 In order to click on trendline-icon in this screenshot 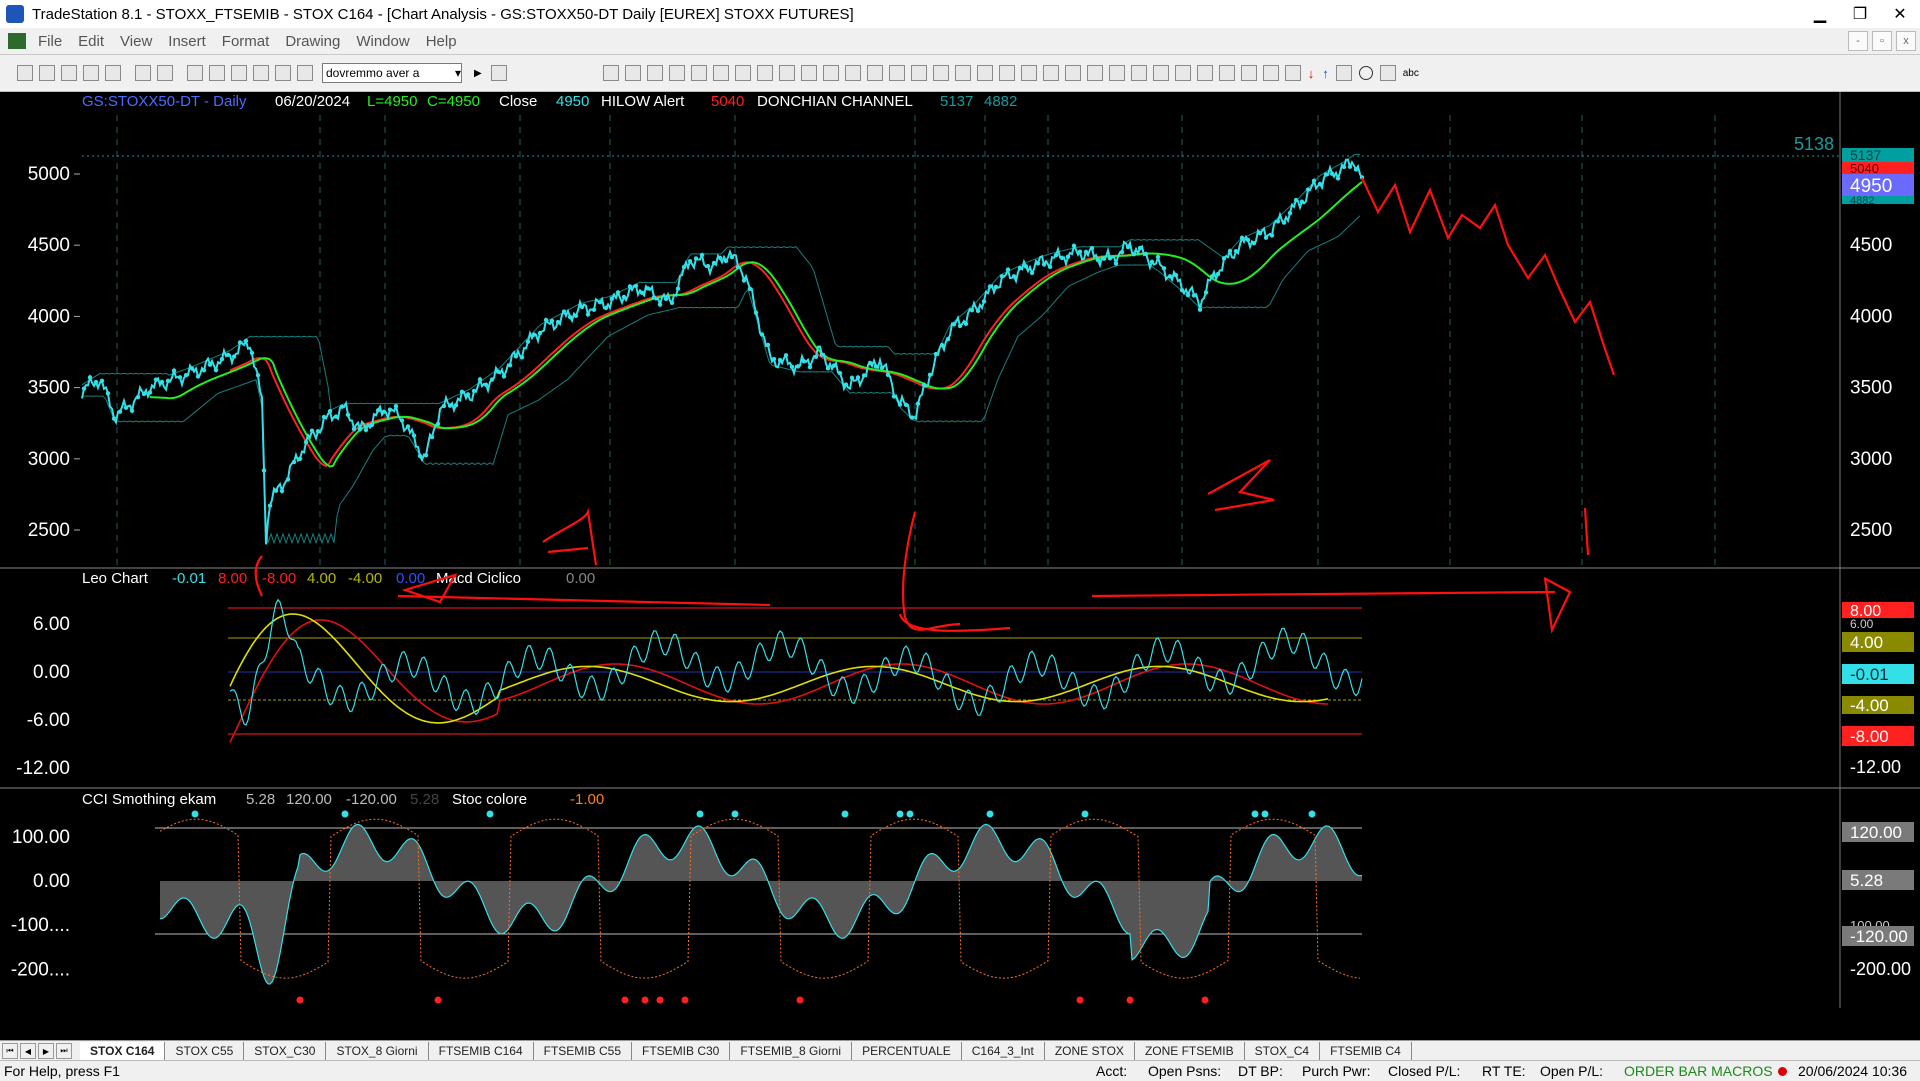, I will do `click(1050, 73)`.